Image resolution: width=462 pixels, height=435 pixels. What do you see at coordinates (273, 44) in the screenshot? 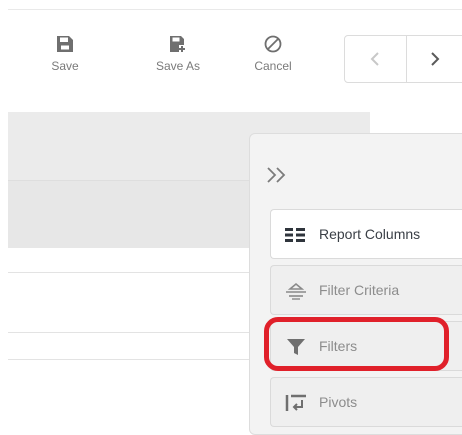
I see `cancel-icon` at bounding box center [273, 44].